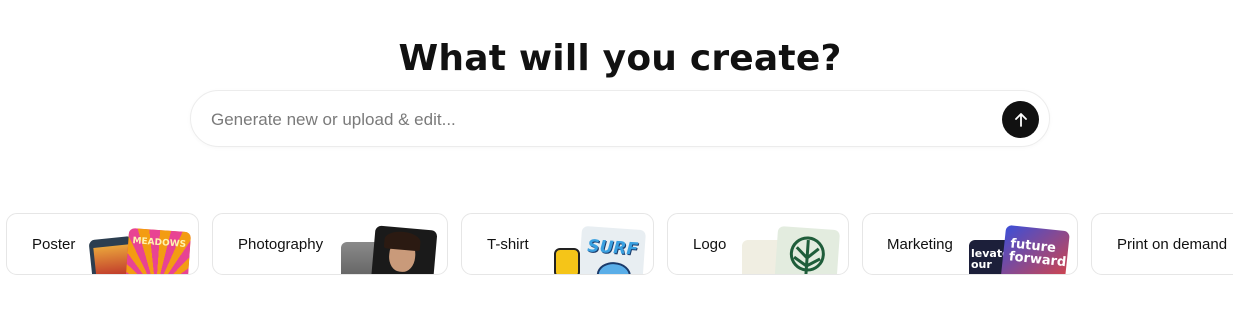 Image resolution: width=1233 pixels, height=314 pixels. I want to click on category-card-poster: Poster MEADOWS, so click(102, 244).